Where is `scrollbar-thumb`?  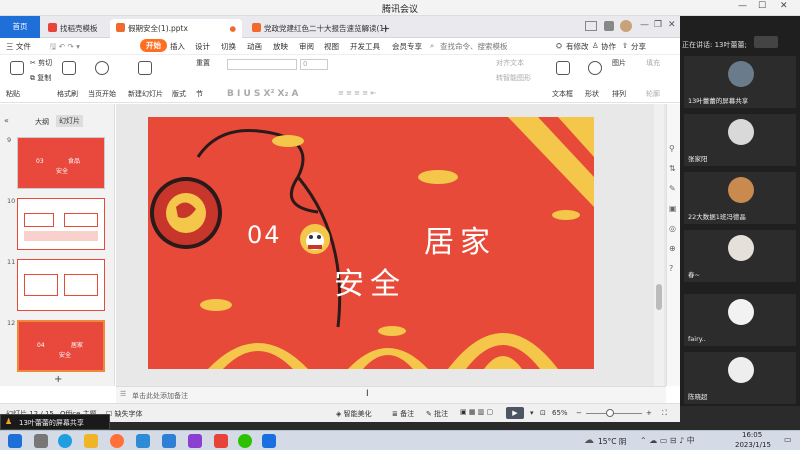
scrollbar-thumb is located at coordinates (659, 297).